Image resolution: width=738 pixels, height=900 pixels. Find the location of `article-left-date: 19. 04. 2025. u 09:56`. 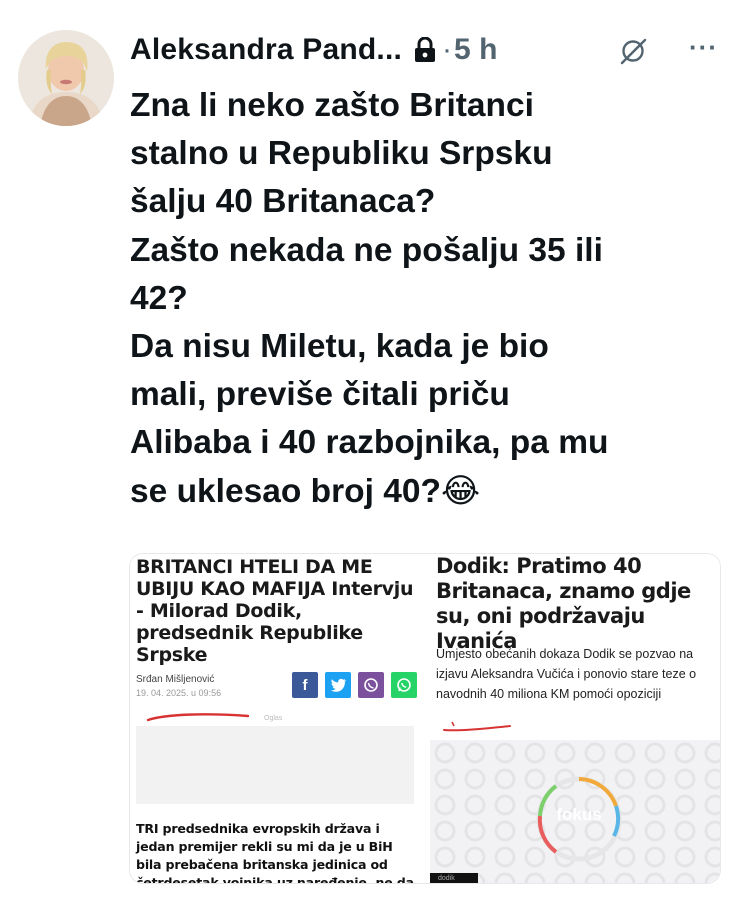

article-left-date: 19. 04. 2025. u 09:56 is located at coordinates (179, 693).